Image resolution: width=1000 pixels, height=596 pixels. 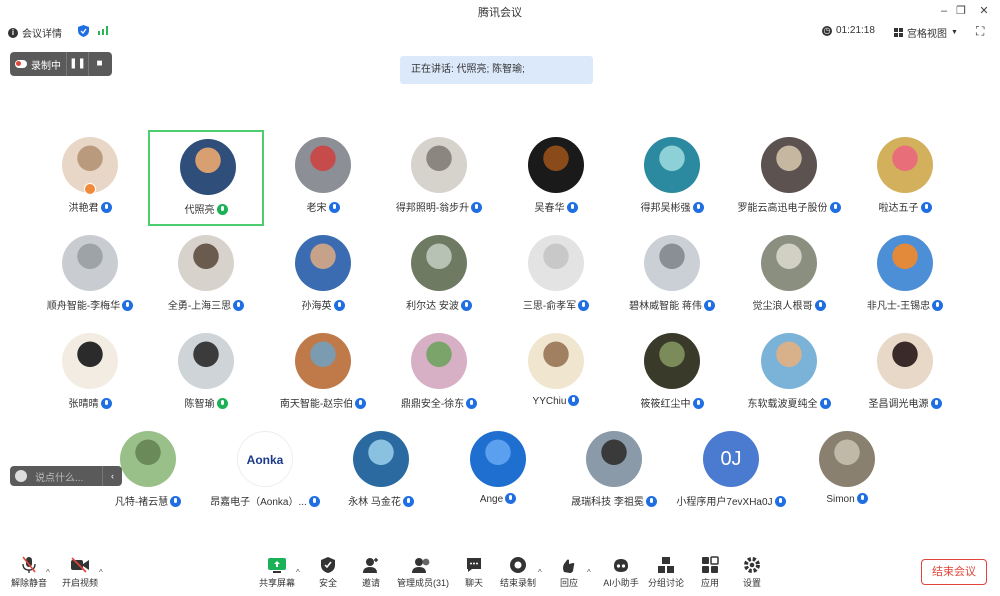 What do you see at coordinates (752, 571) in the screenshot?
I see `settings-button: 设置` at bounding box center [752, 571].